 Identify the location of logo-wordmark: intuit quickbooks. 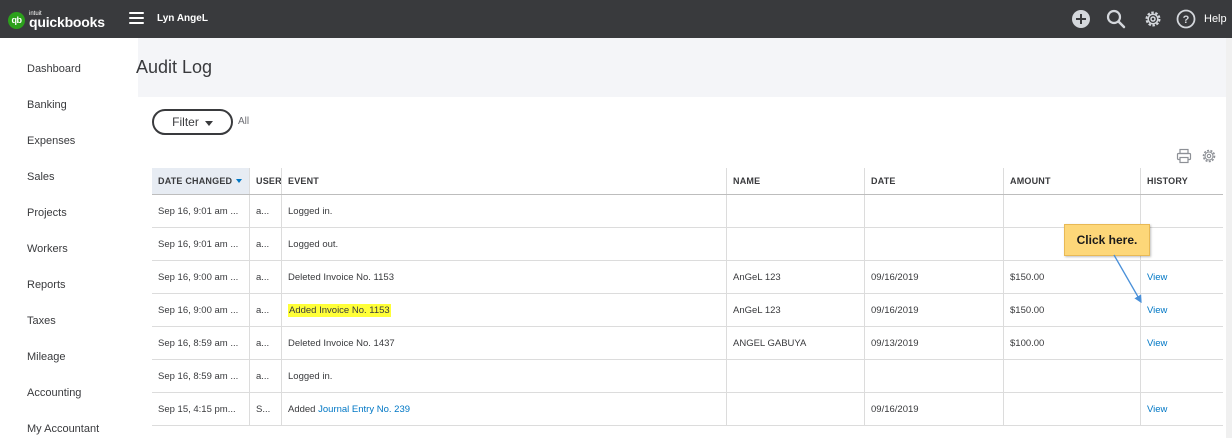
(67, 20).